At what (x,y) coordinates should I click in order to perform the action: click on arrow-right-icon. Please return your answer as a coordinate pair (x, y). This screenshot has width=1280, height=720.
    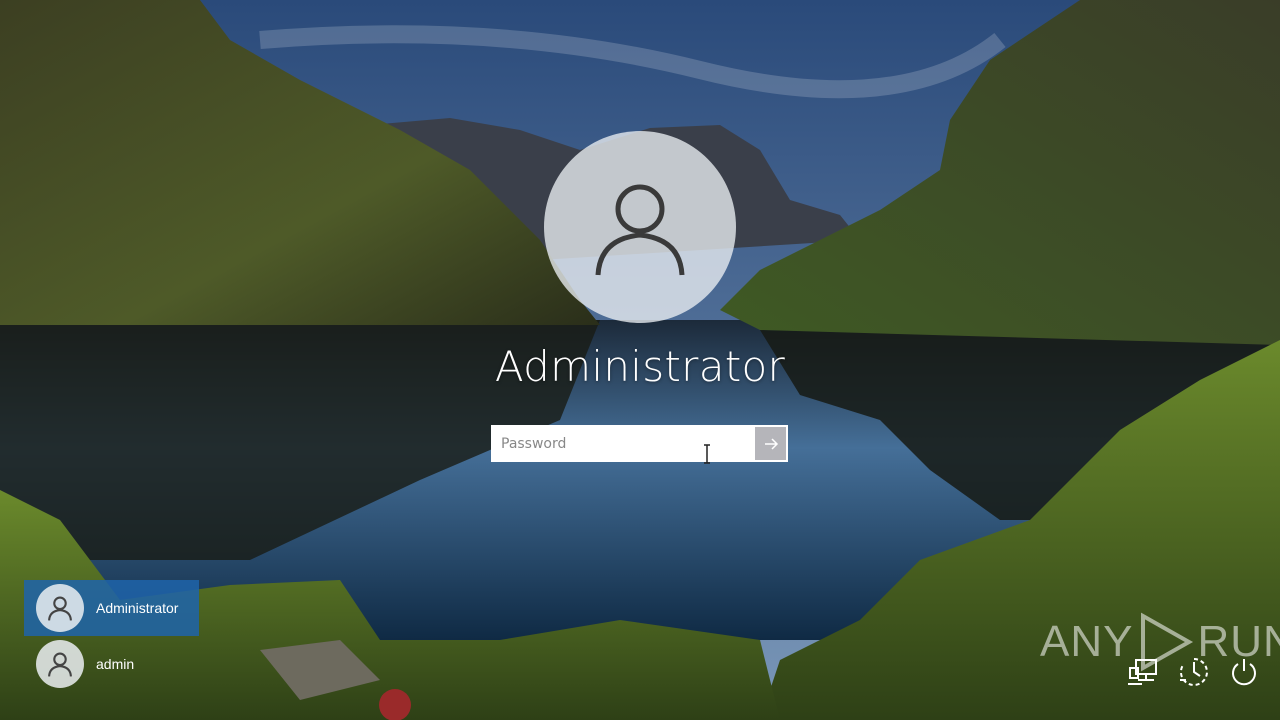
    Looking at the image, I should click on (771, 443).